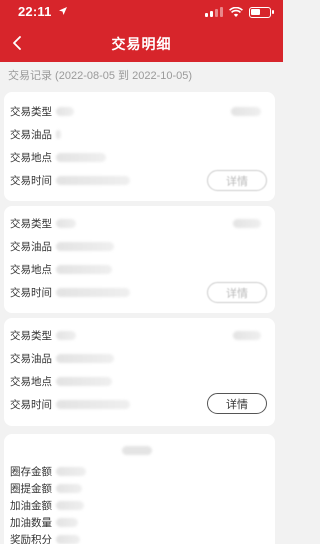 Image resolution: width=320 pixels, height=544 pixels. I want to click on cellular-signal-icon, so click(214, 12).